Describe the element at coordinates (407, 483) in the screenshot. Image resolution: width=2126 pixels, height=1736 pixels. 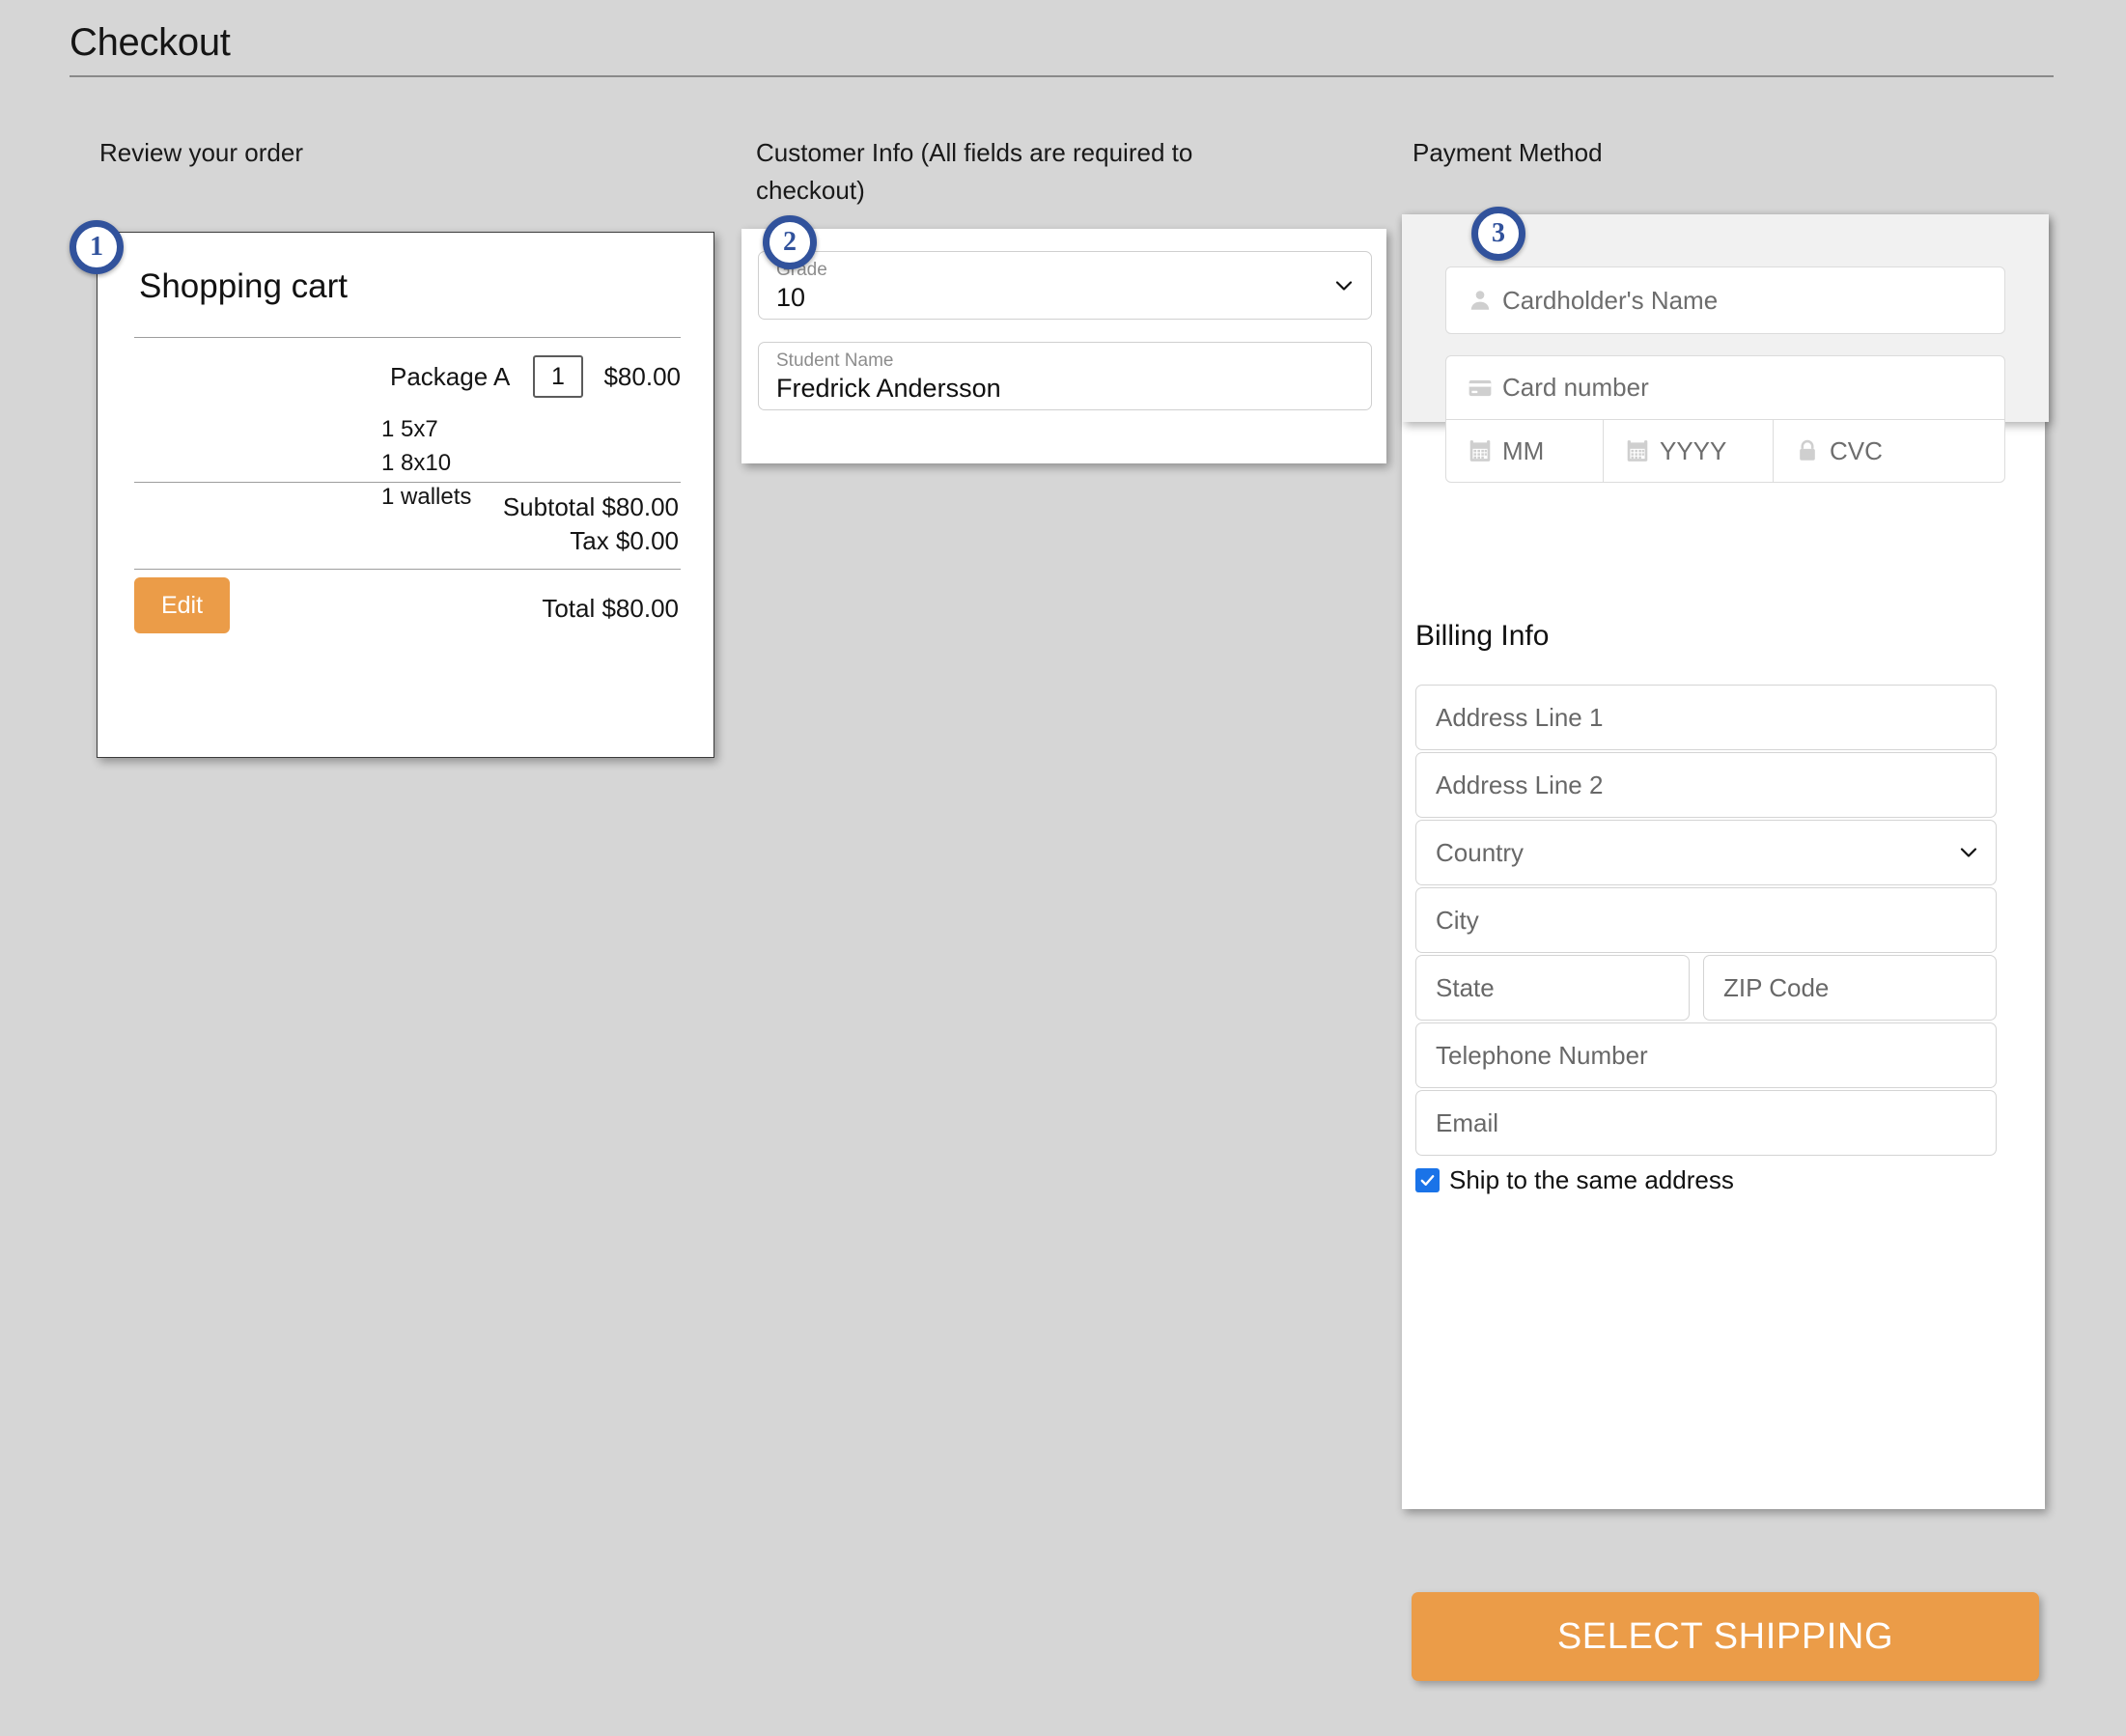
I see `cart-divider-middle` at that location.